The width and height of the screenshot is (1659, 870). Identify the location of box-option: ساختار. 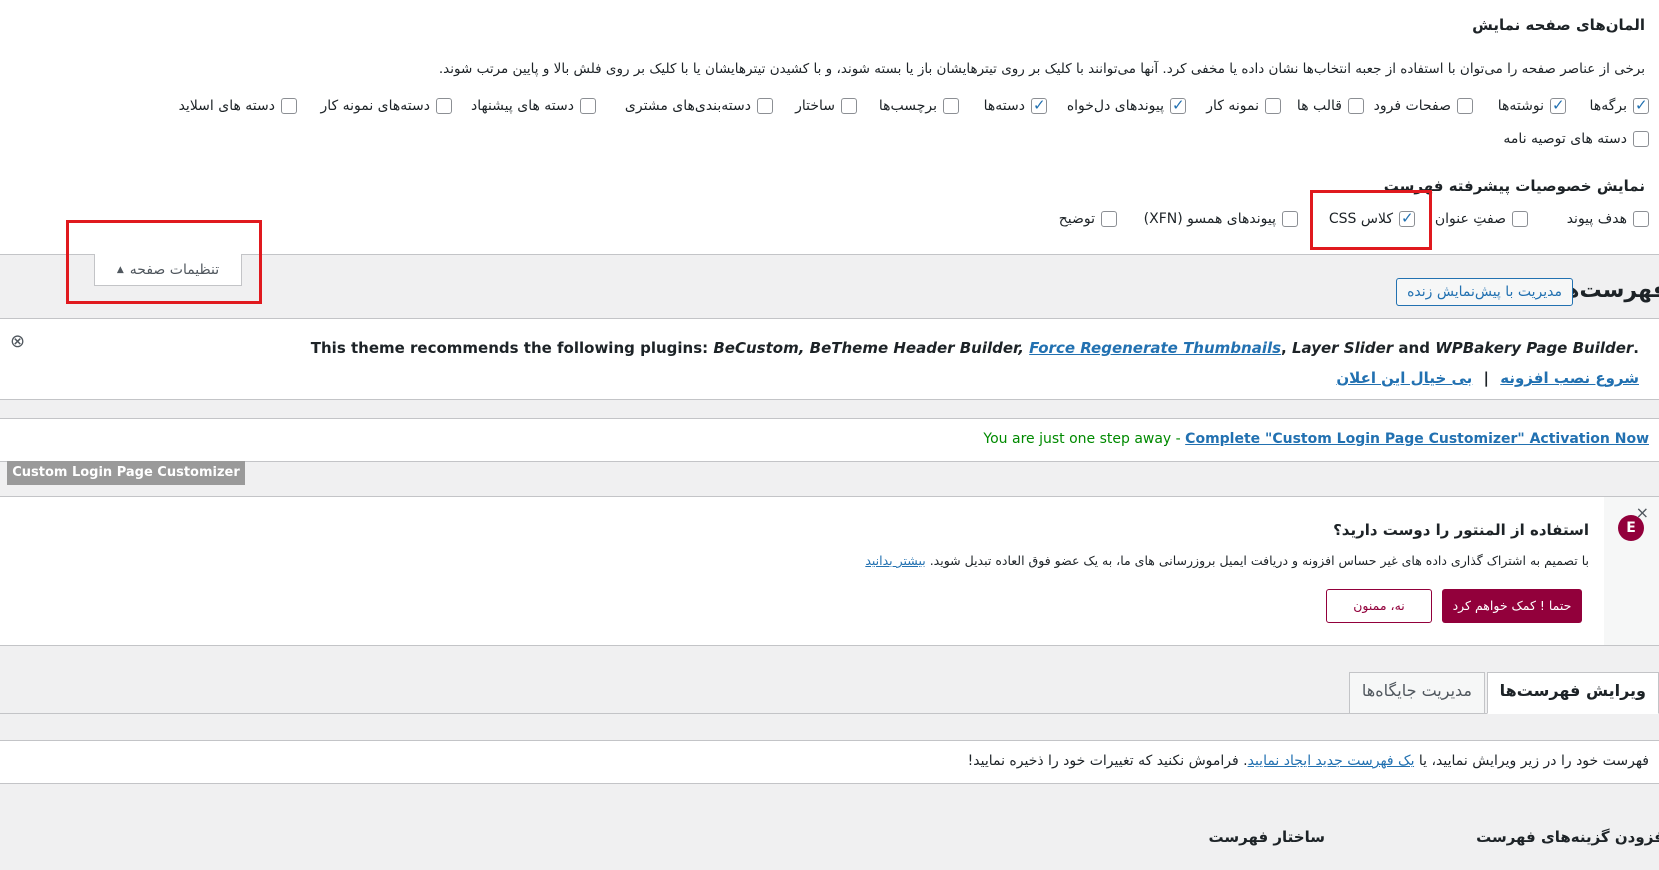
(826, 106).